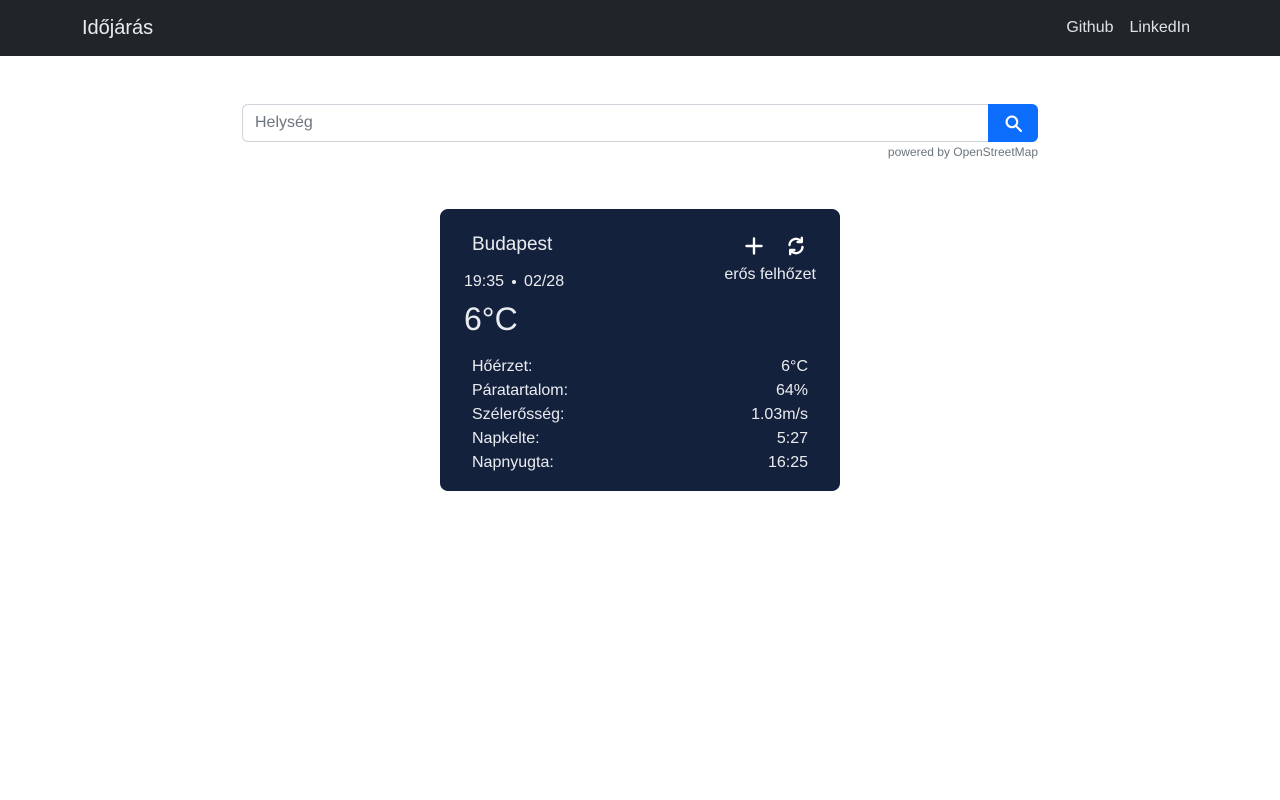  What do you see at coordinates (640, 439) in the screenshot?
I see `detail-row-sunrise: Napkelte: 5:27` at bounding box center [640, 439].